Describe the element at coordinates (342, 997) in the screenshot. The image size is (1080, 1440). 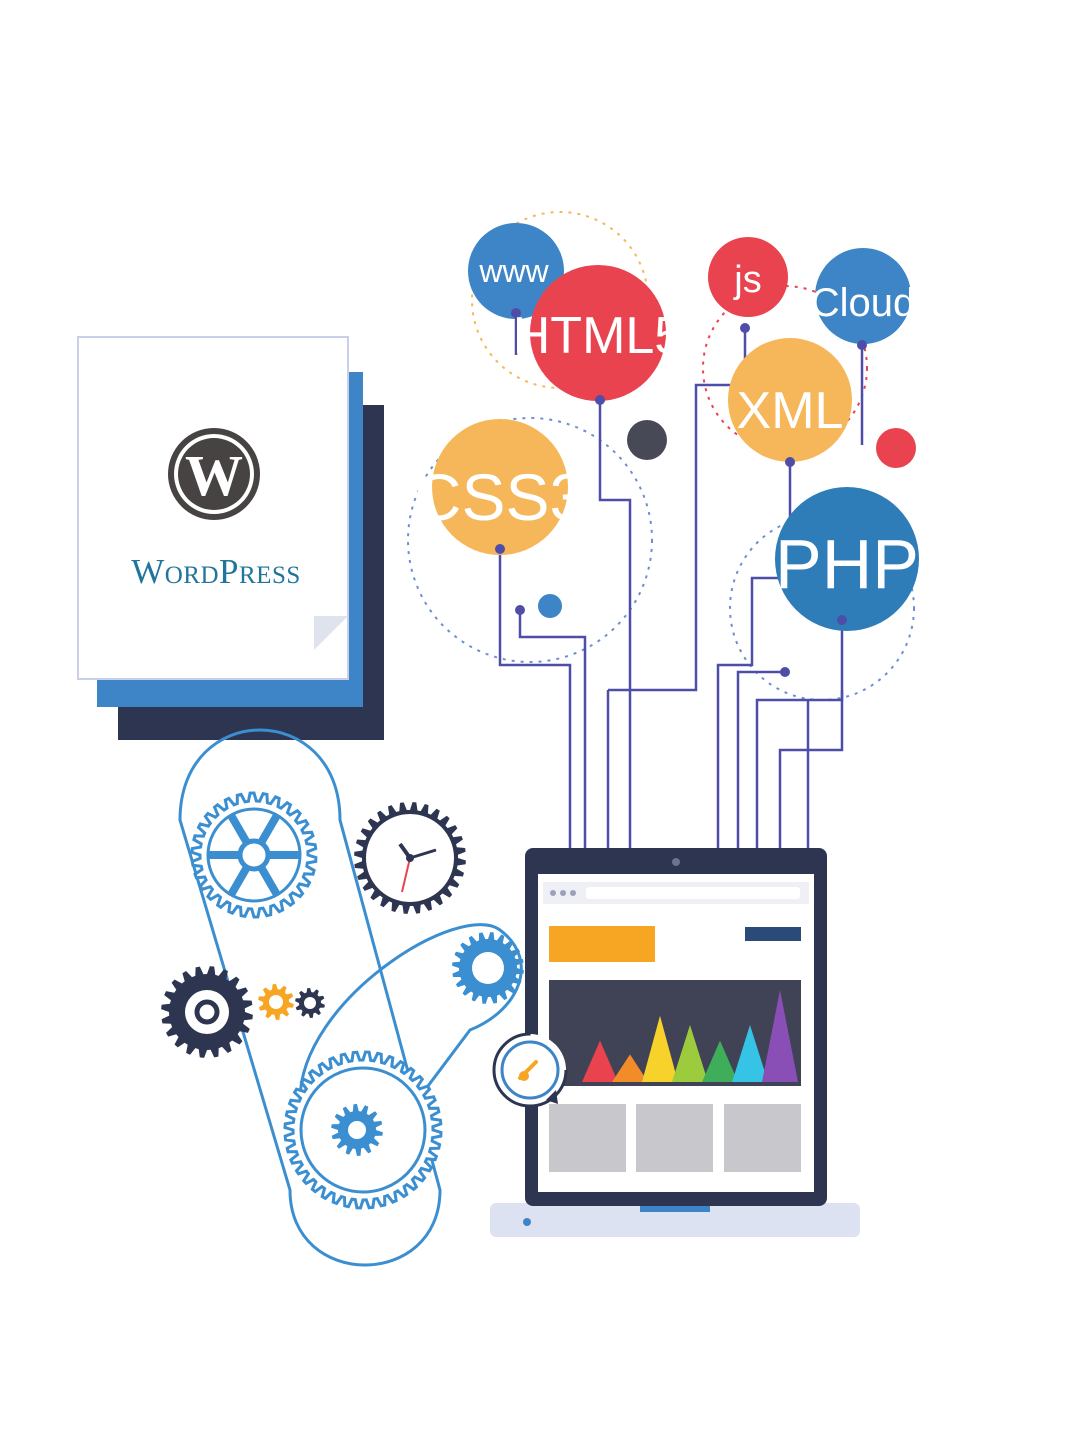
I see `gears-cluster` at that location.